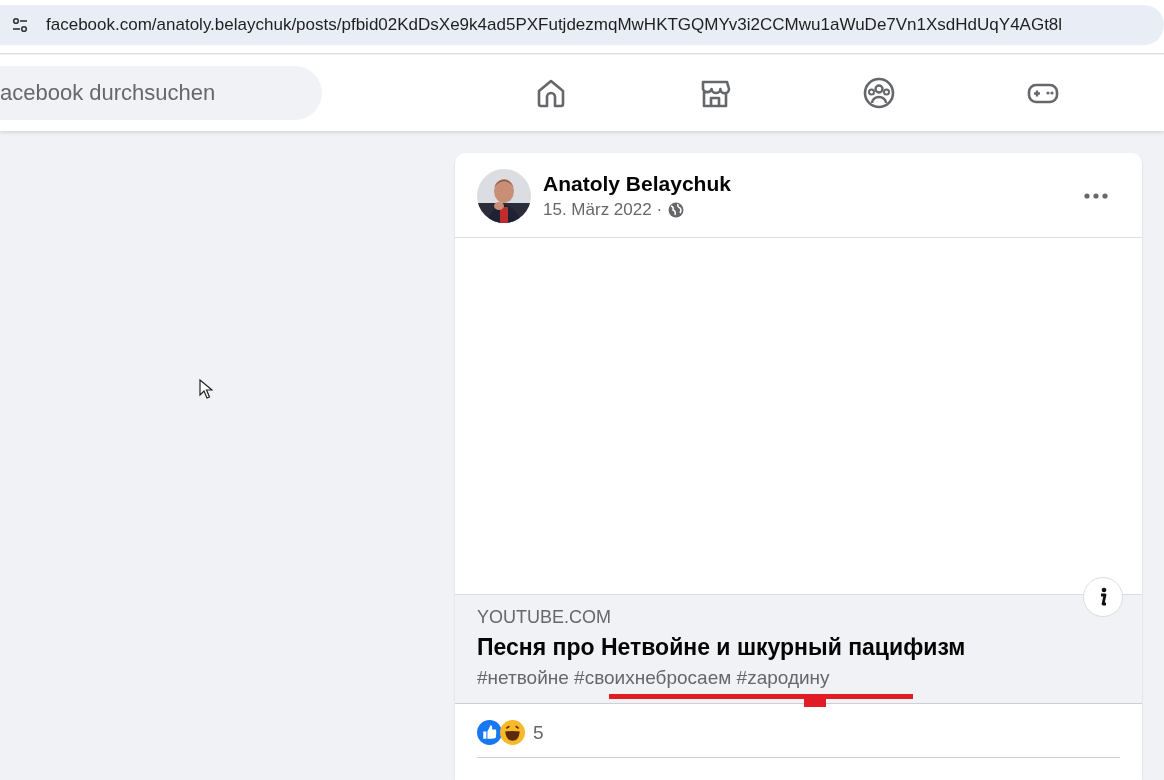  Describe the element at coordinates (538, 732) in the screenshot. I see `reaction-count: 5` at that location.